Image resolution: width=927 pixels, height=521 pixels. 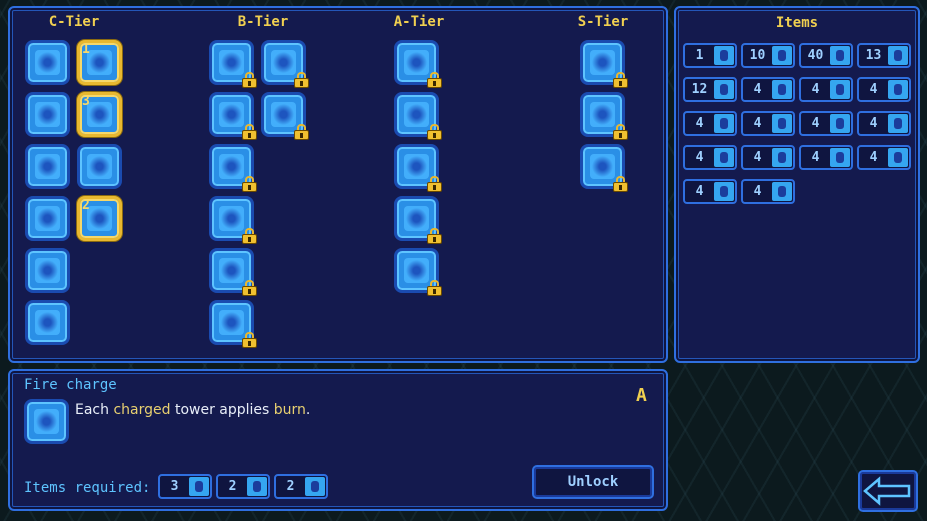 What do you see at coordinates (233, 324) in the screenshot?
I see `skill-flame` at bounding box center [233, 324].